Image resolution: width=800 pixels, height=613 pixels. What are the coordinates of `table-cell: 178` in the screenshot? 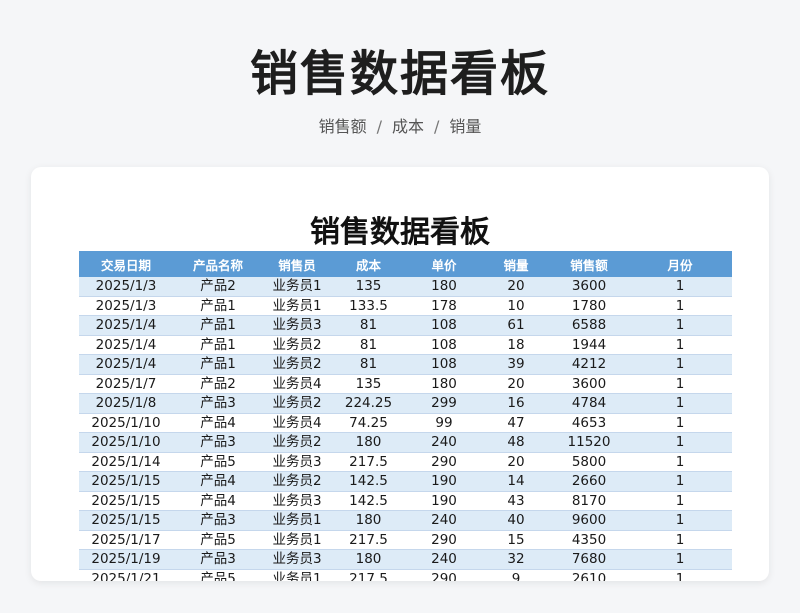 It's located at (444, 306).